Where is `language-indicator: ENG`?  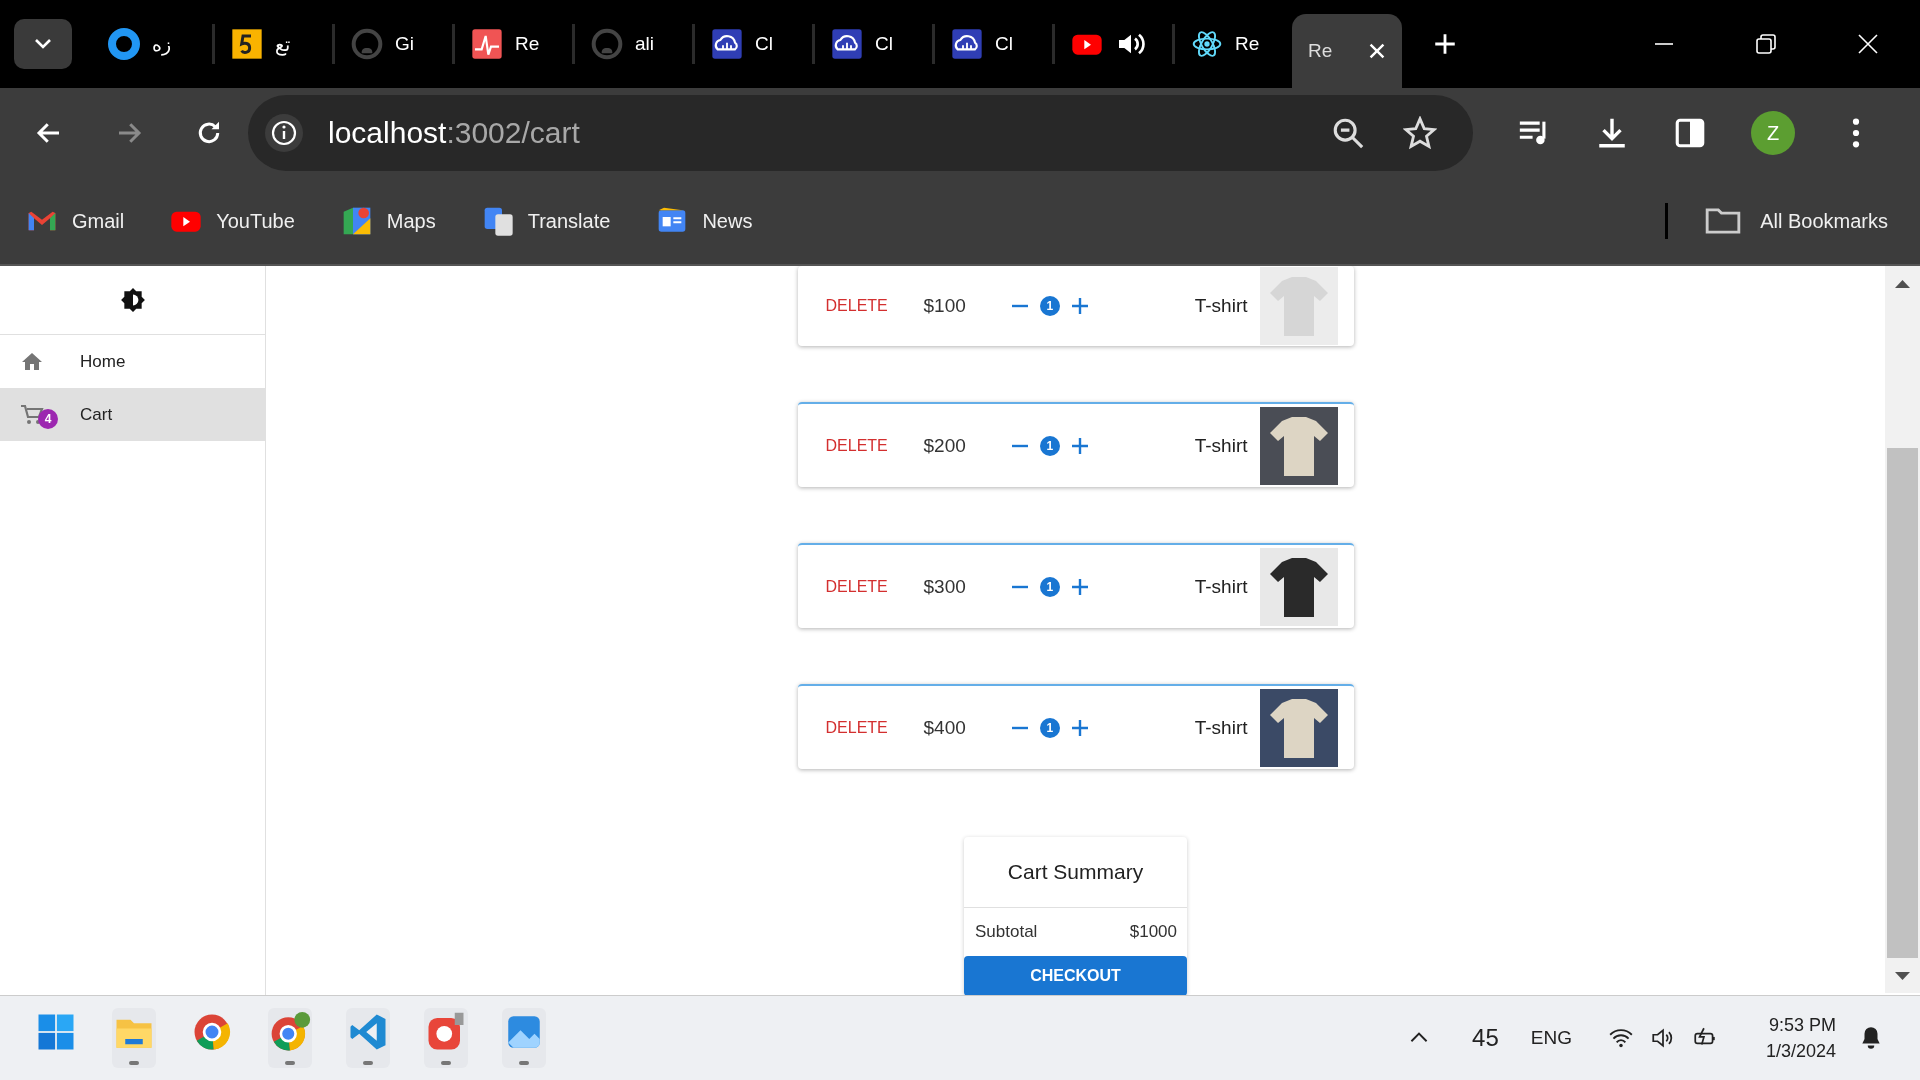 language-indicator: ENG is located at coordinates (1551, 1038).